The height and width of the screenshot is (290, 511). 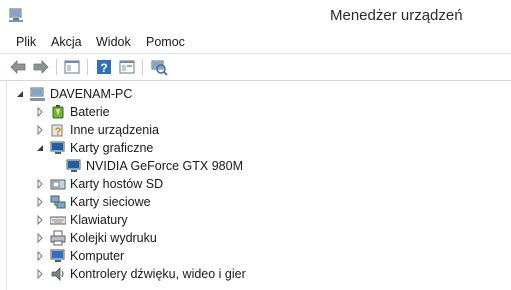 What do you see at coordinates (99, 220) in the screenshot?
I see `tree-item-label: Klawiatury` at bounding box center [99, 220].